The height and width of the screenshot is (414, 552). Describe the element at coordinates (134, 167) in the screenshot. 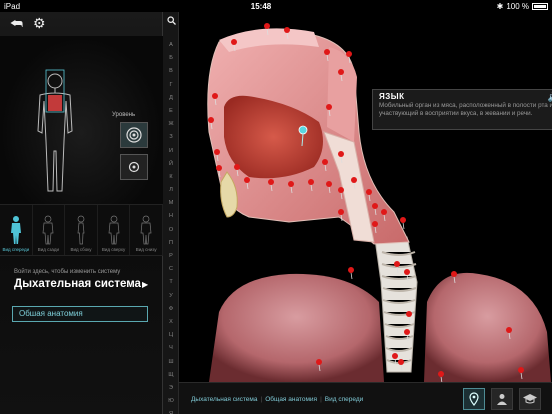

I see `level-inner-button` at that location.